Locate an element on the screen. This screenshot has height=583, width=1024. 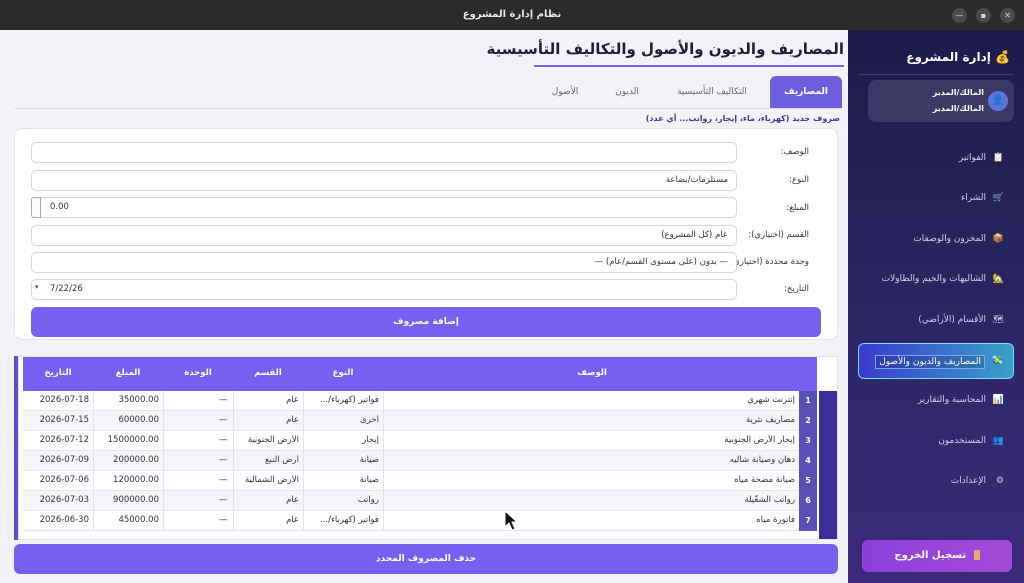
sidebar-item-label: الفواتير is located at coordinates (972, 158).